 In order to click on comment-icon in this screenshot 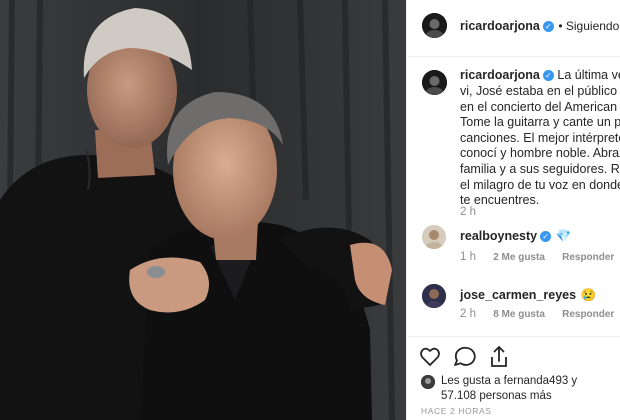, I will do `click(465, 356)`.